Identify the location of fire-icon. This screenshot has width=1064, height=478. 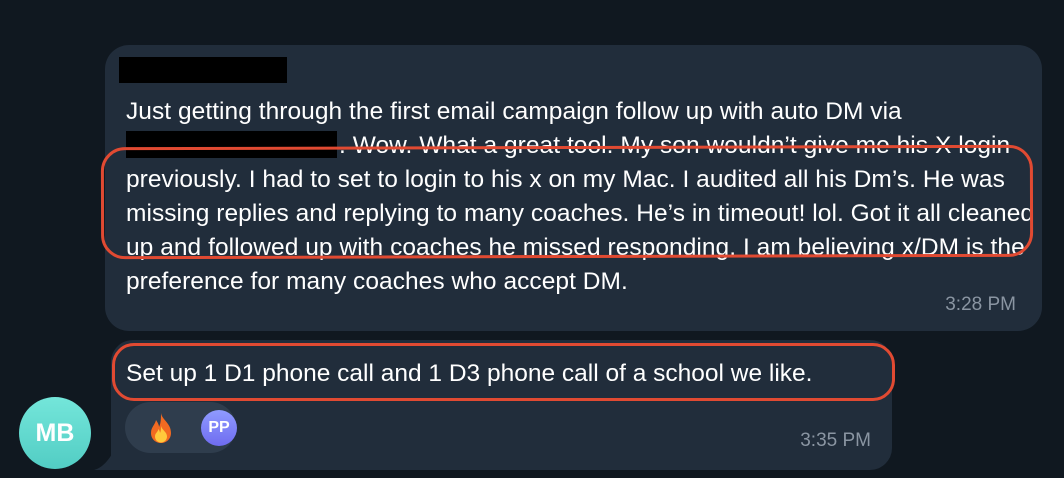
(161, 428).